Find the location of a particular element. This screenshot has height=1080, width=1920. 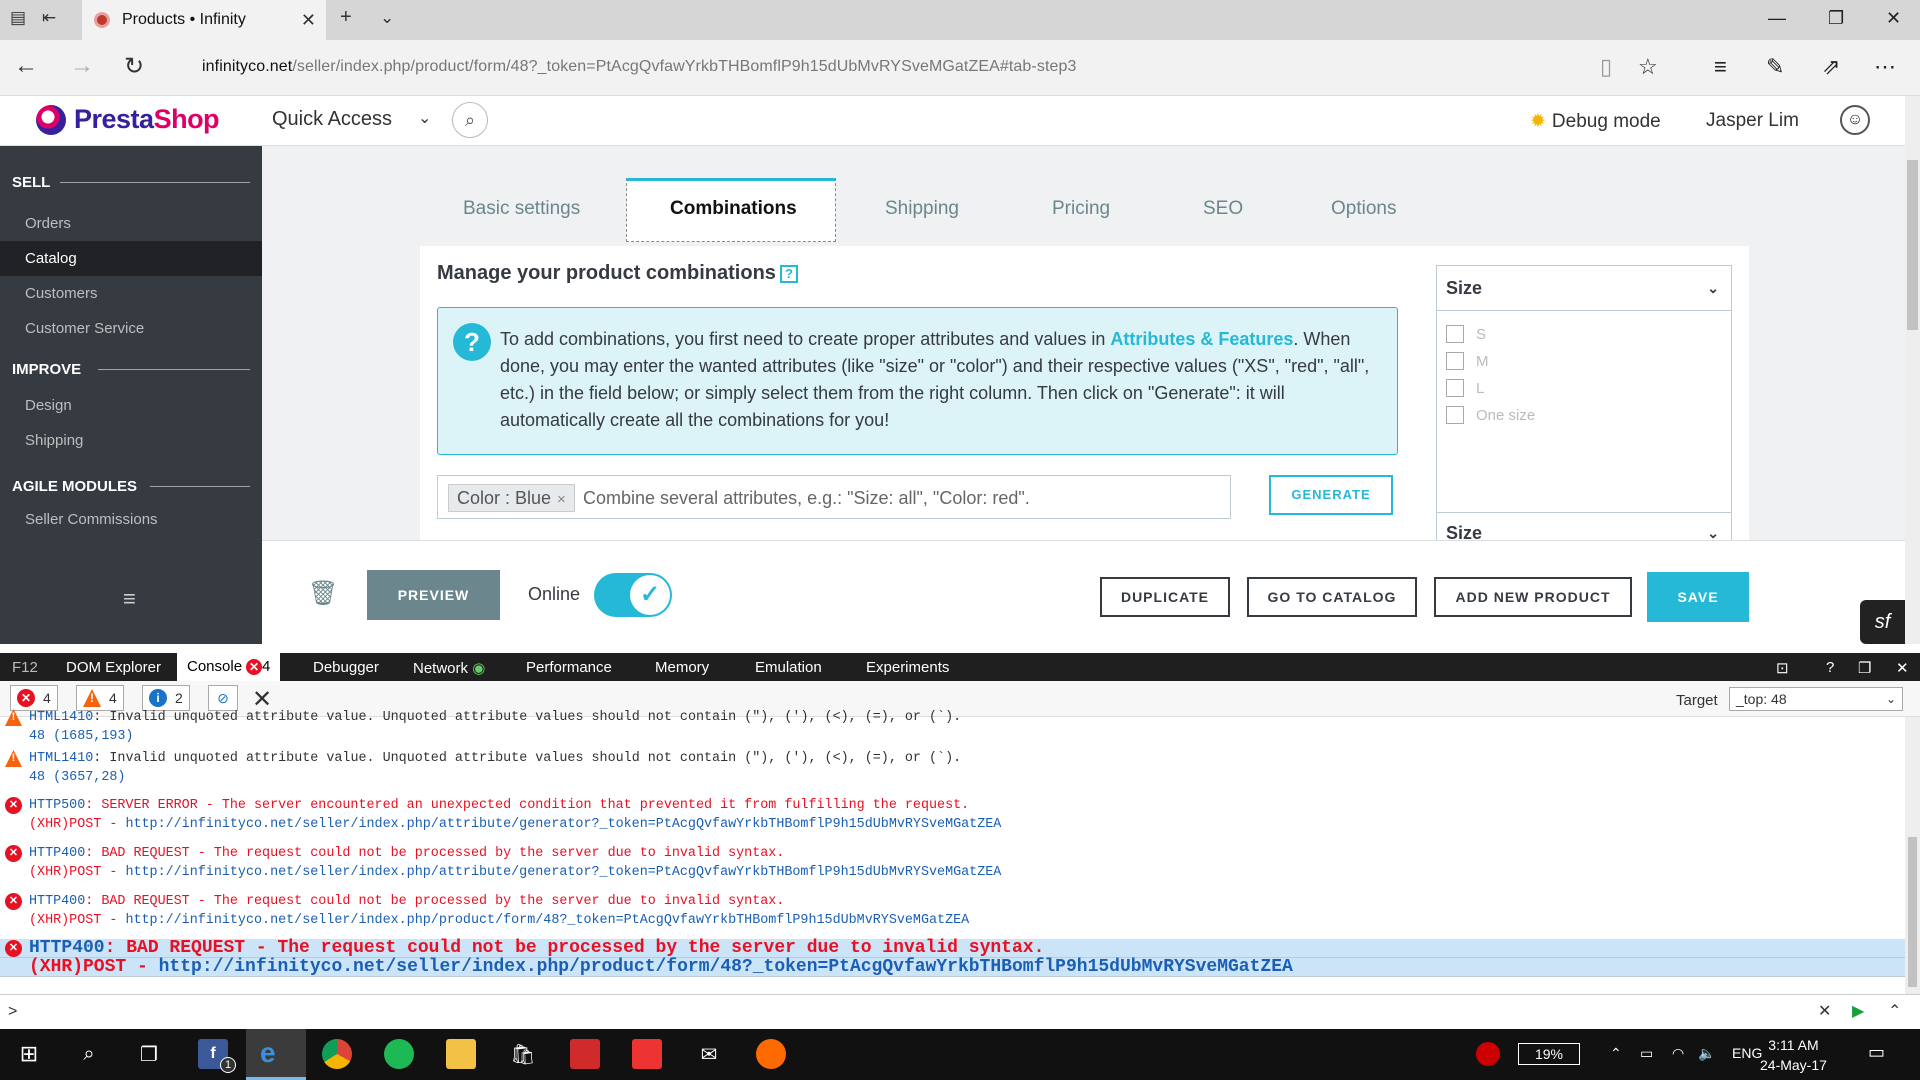

wifi-icon: ◠ is located at coordinates (1678, 1053).